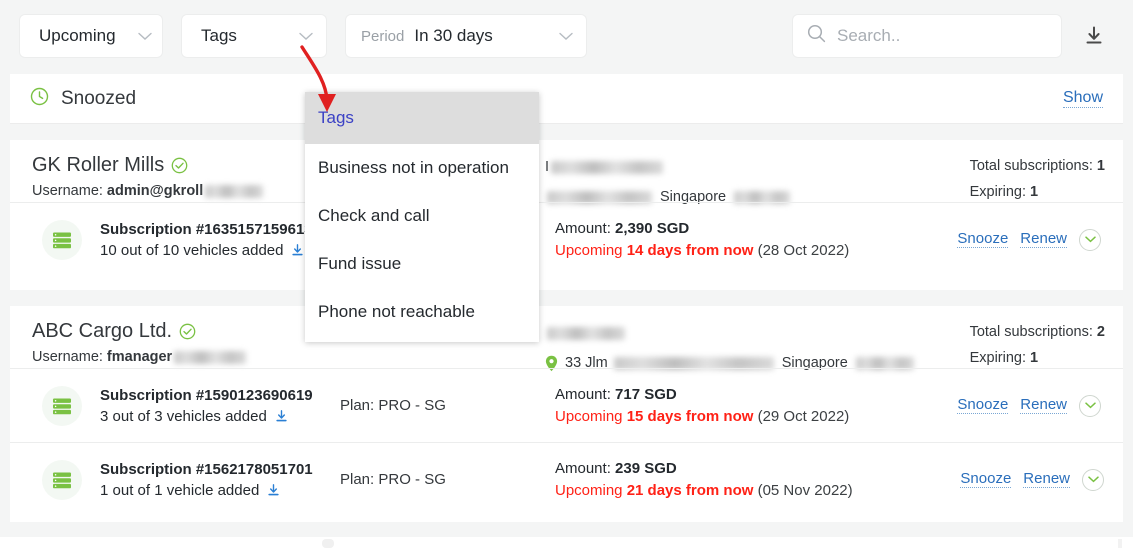 The width and height of the screenshot is (1133, 549). I want to click on vehicles-added-row: 1 out of 1 vehicle added, so click(206, 490).